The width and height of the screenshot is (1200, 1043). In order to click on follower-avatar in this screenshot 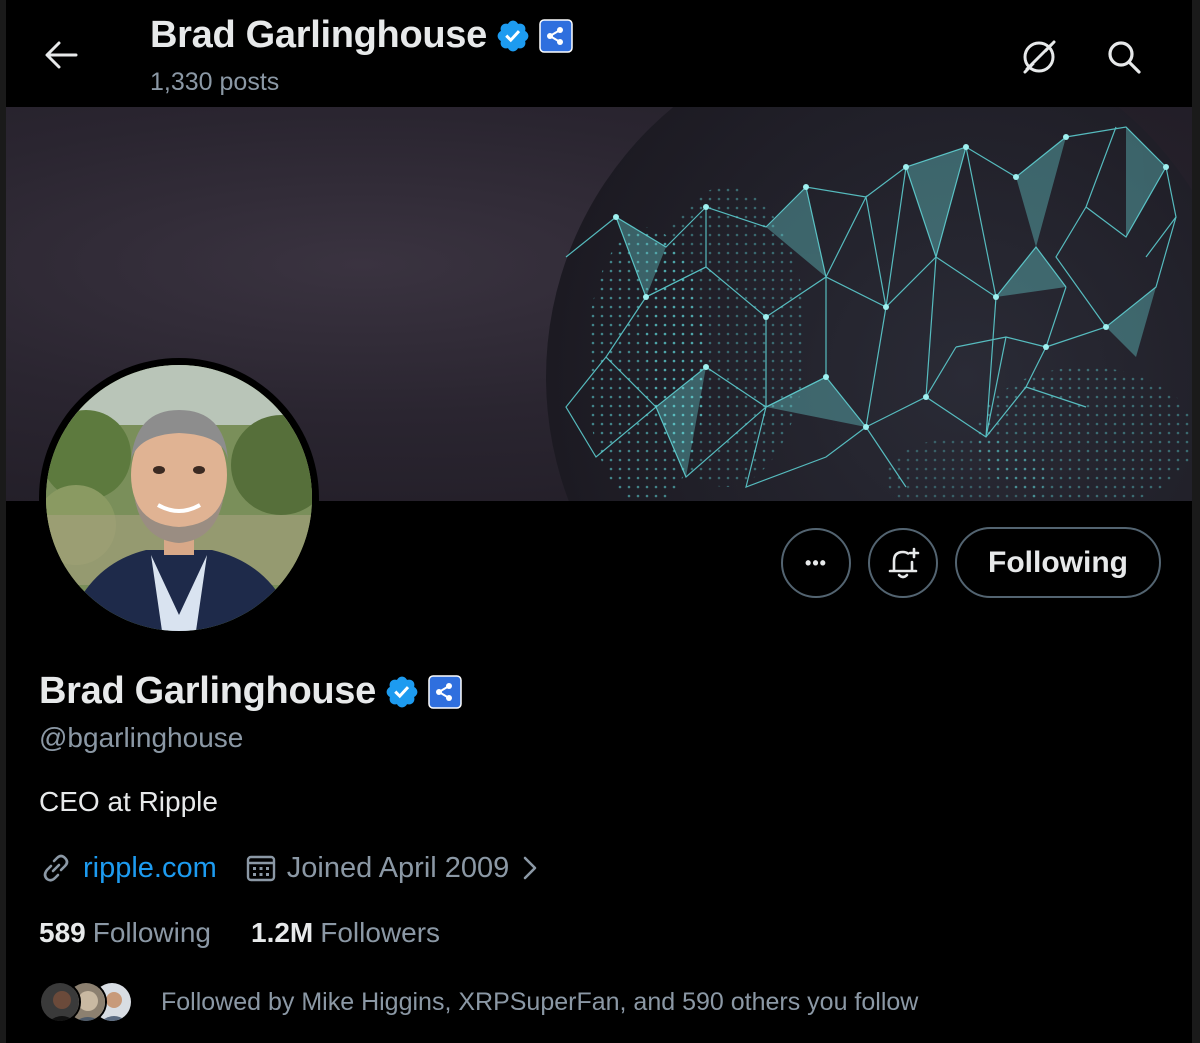, I will do `click(60, 1002)`.